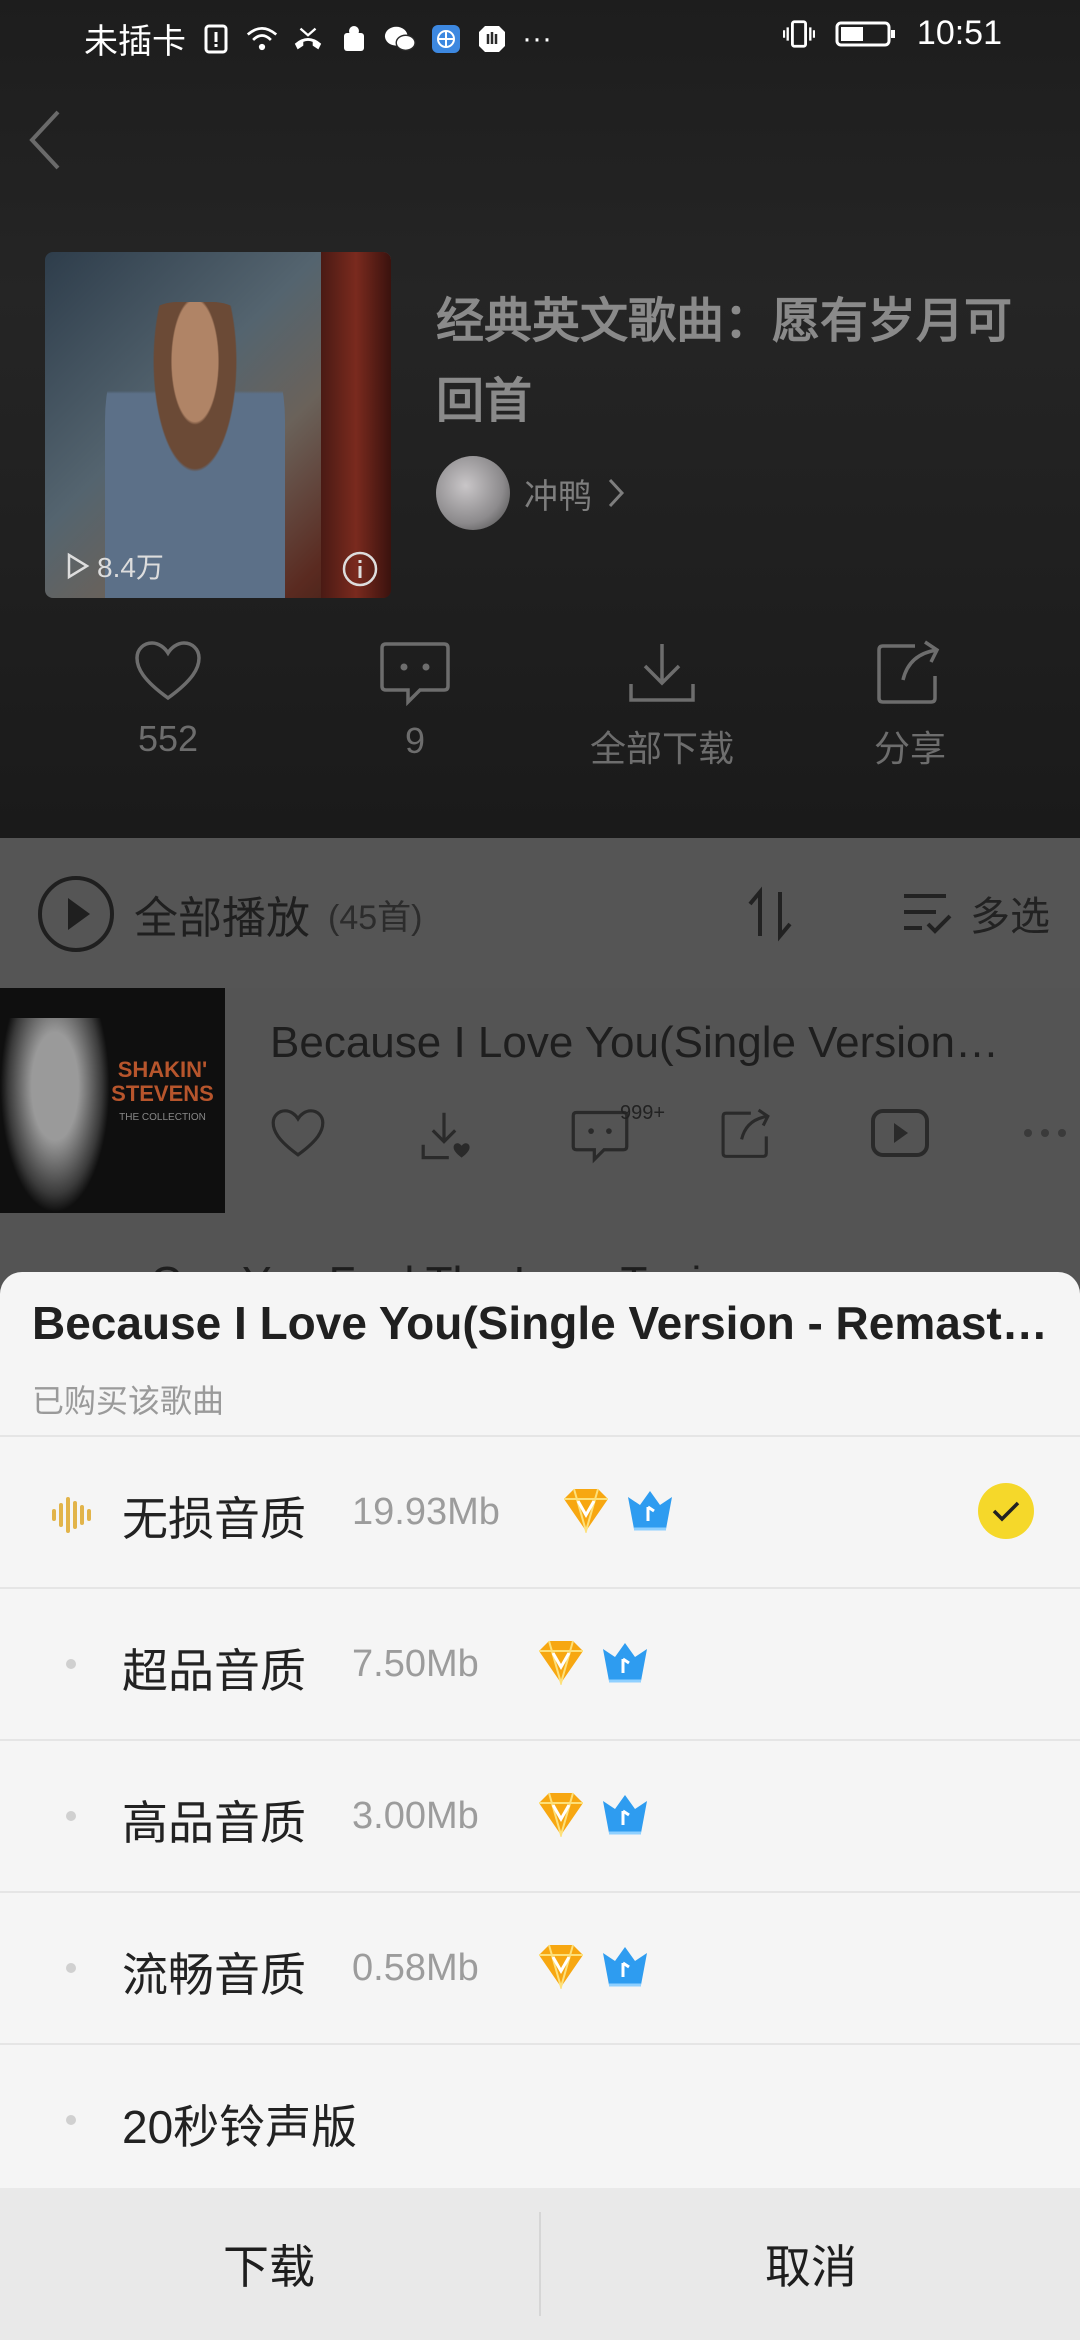  Describe the element at coordinates (1050, 1143) in the screenshot. I see `song-more-button` at that location.